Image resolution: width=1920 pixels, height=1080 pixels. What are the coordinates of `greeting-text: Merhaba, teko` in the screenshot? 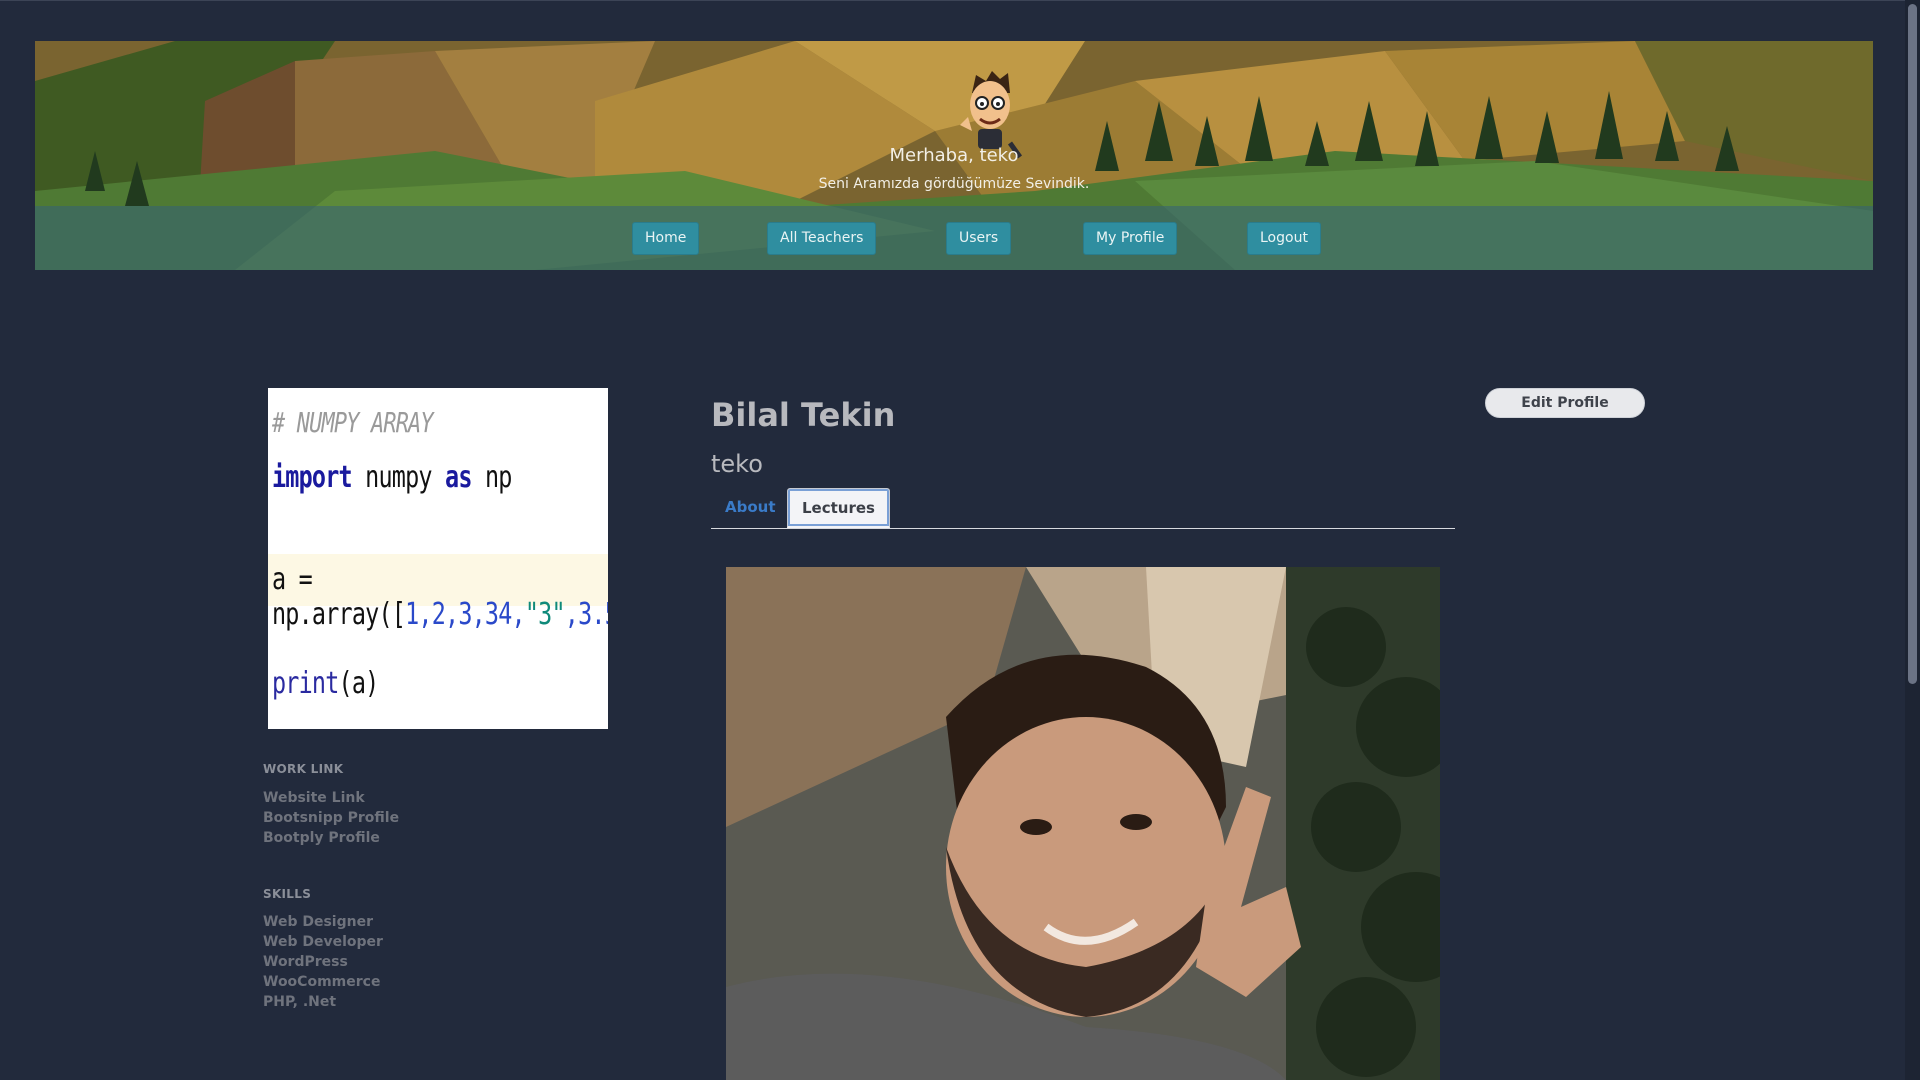 It's located at (954, 155).